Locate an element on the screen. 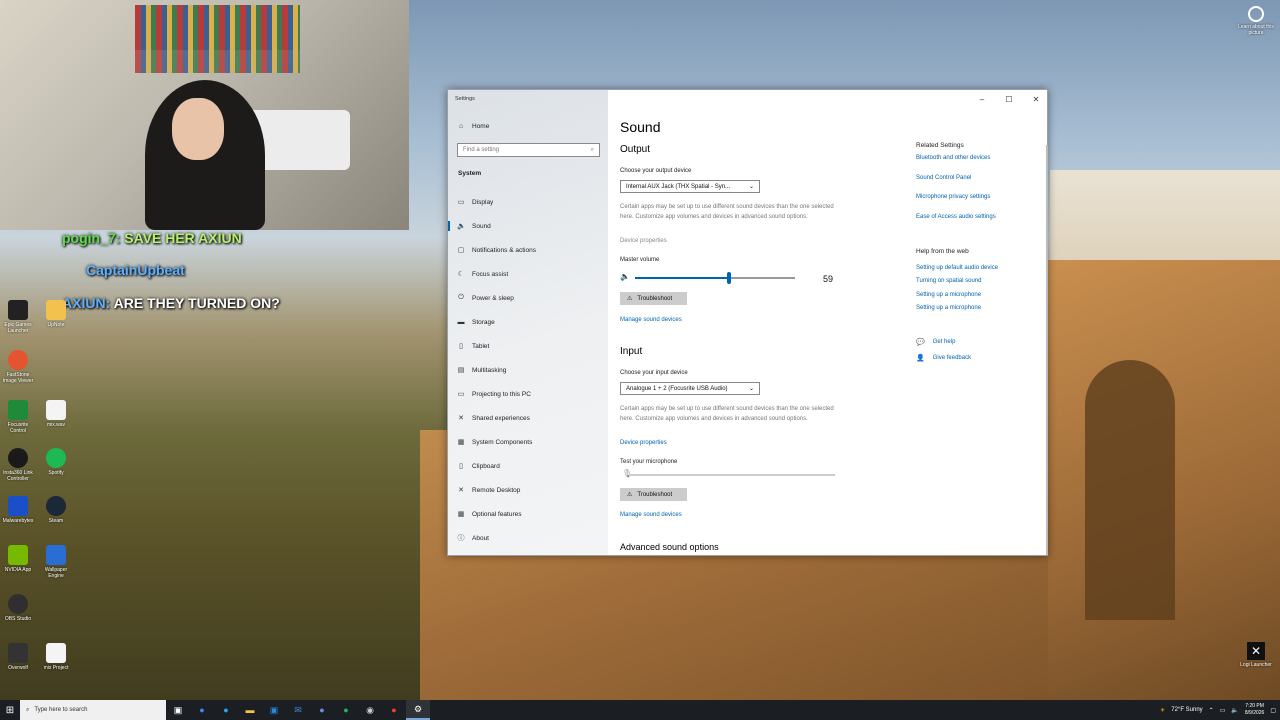  display-icon: ▭ is located at coordinates (461, 202).